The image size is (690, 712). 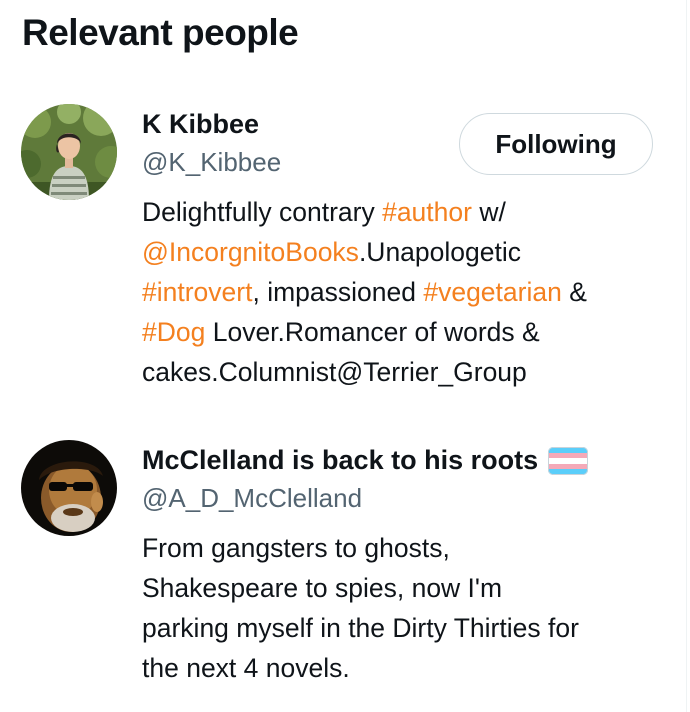 What do you see at coordinates (360, 628) in the screenshot?
I see `bio-line: parking myself in the Dirty Thirties for` at bounding box center [360, 628].